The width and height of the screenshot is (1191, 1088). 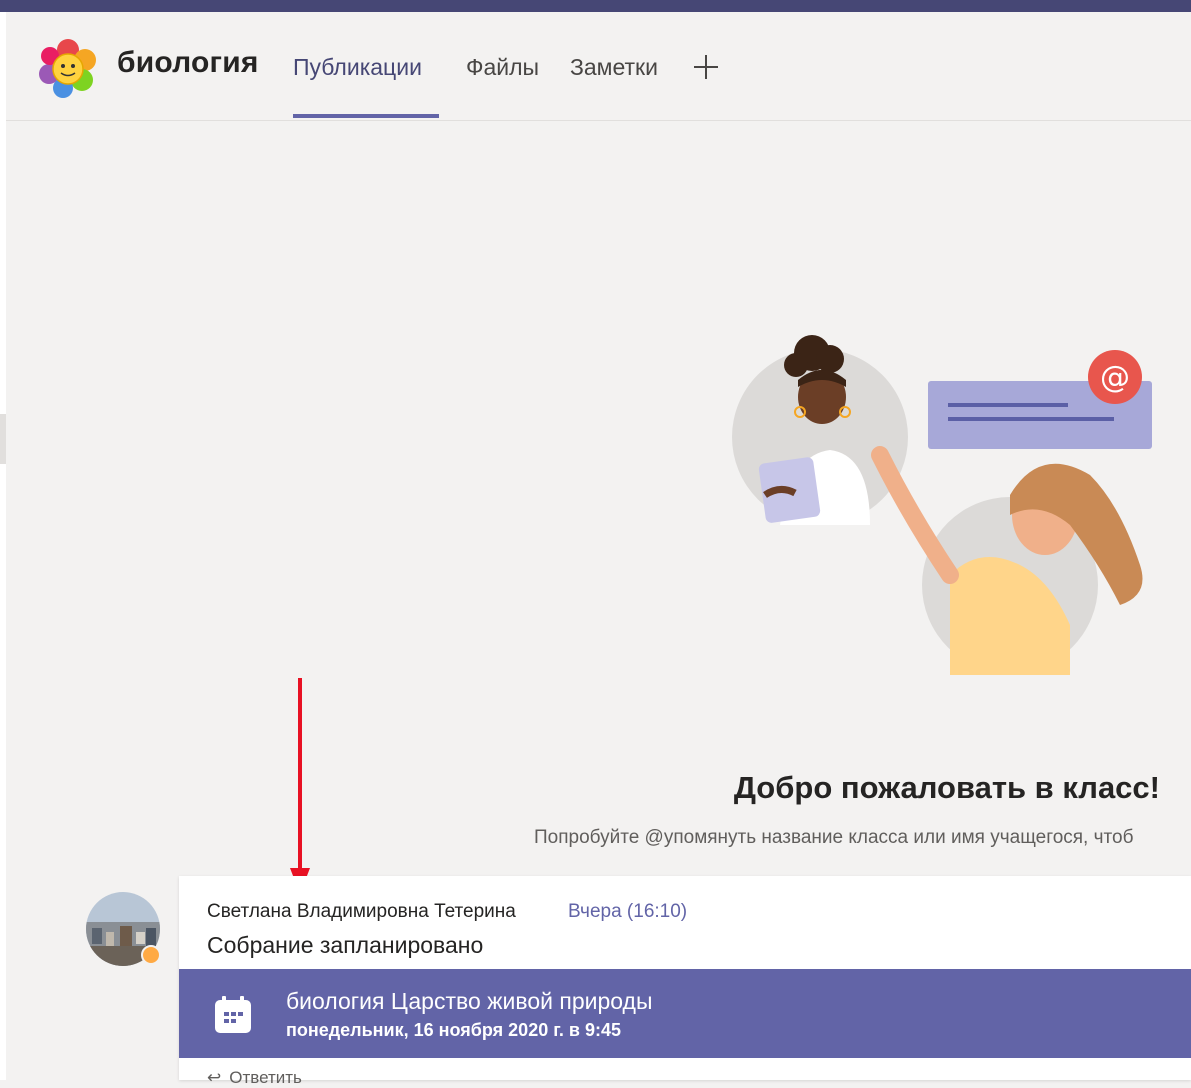 What do you see at coordinates (3, 546) in the screenshot?
I see `left-rail-edge` at bounding box center [3, 546].